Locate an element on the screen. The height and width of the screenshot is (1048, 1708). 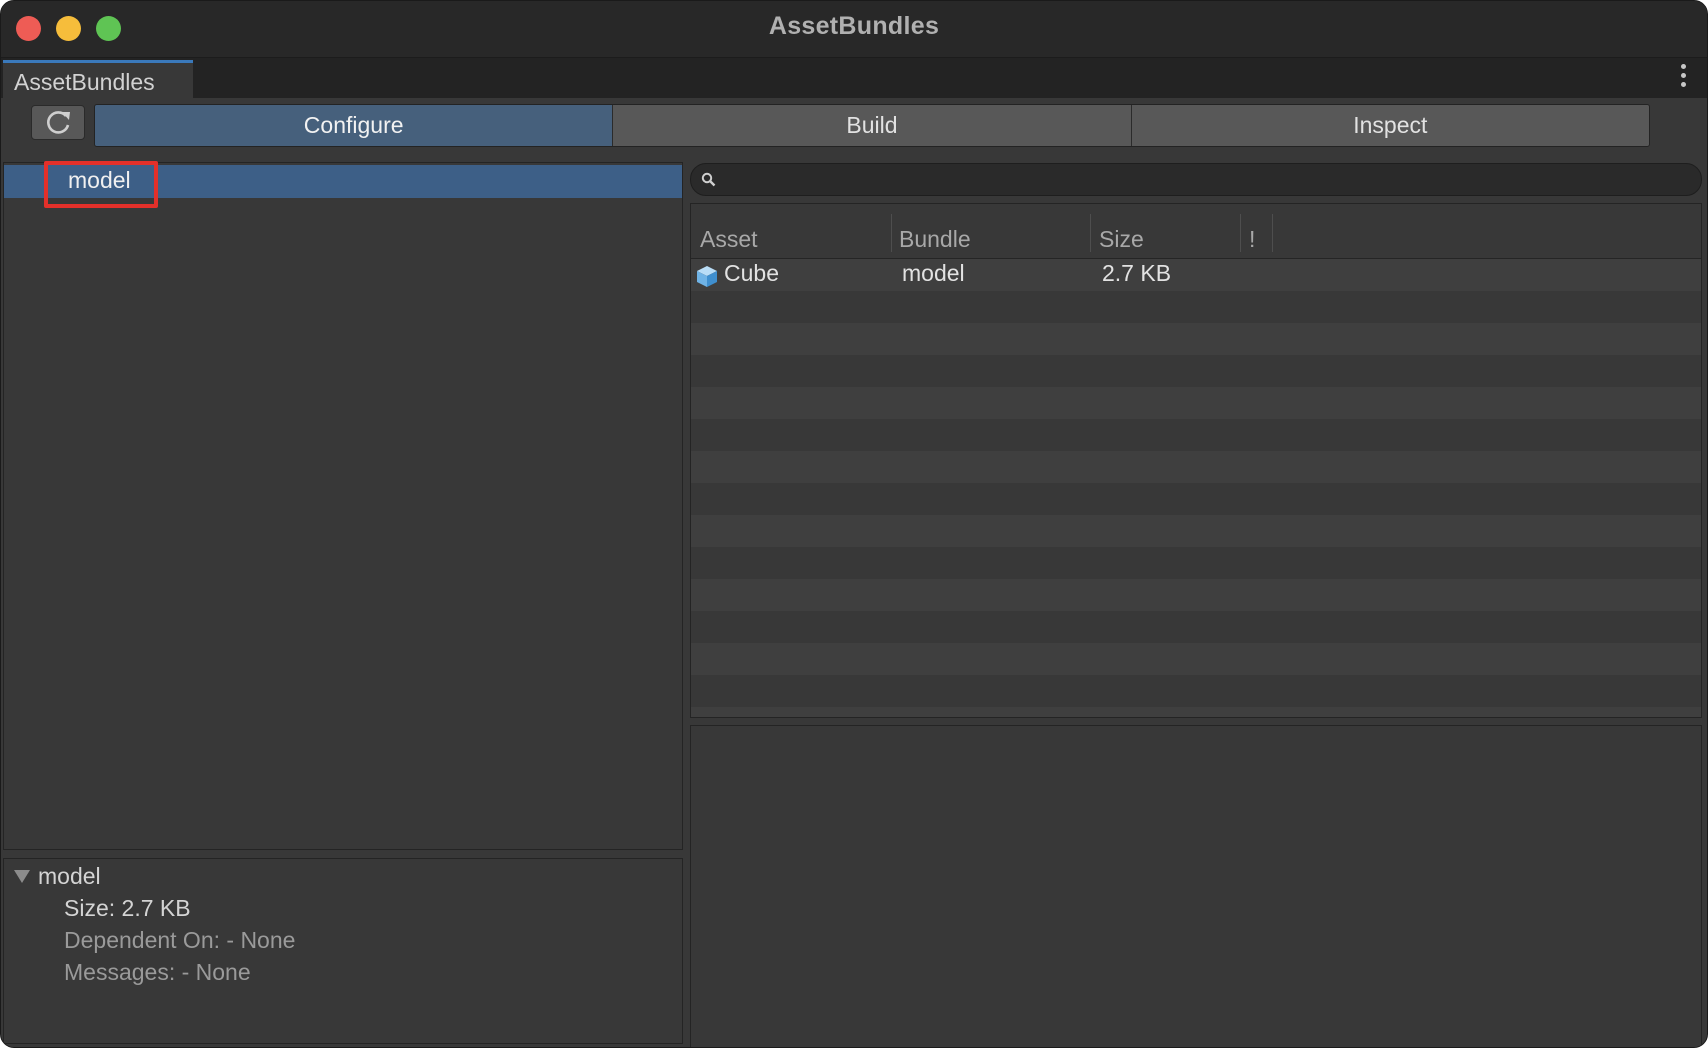
table-header: Asset Bundle Size ! is located at coordinates (1196, 231).